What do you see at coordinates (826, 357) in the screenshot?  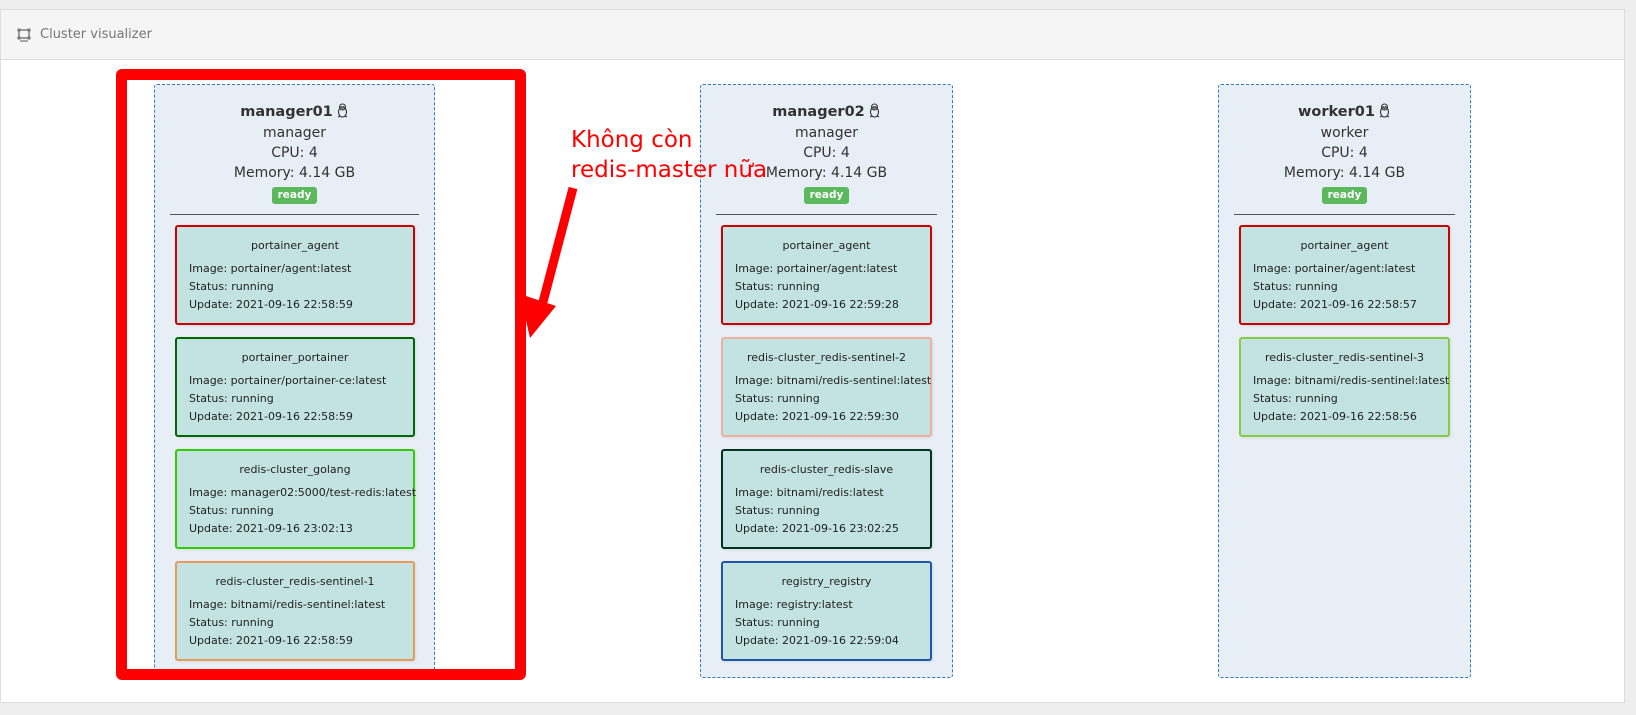 I see `task-name: redis-cluster_redis-sentinel-2` at bounding box center [826, 357].